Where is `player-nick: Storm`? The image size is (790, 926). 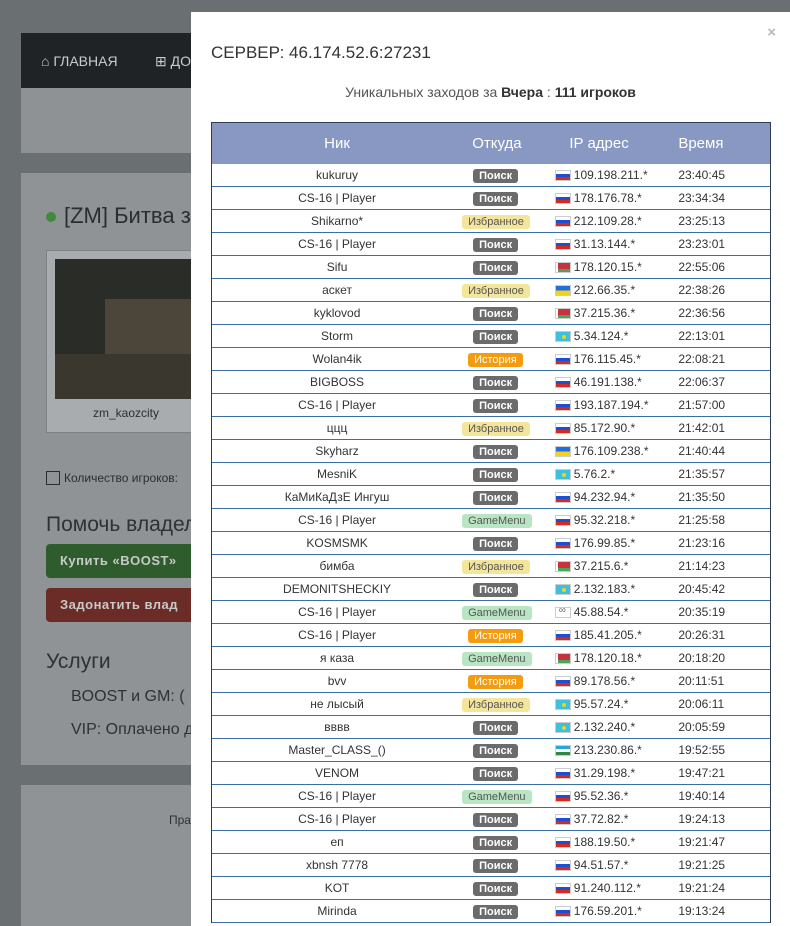
player-nick: Storm is located at coordinates (337, 336).